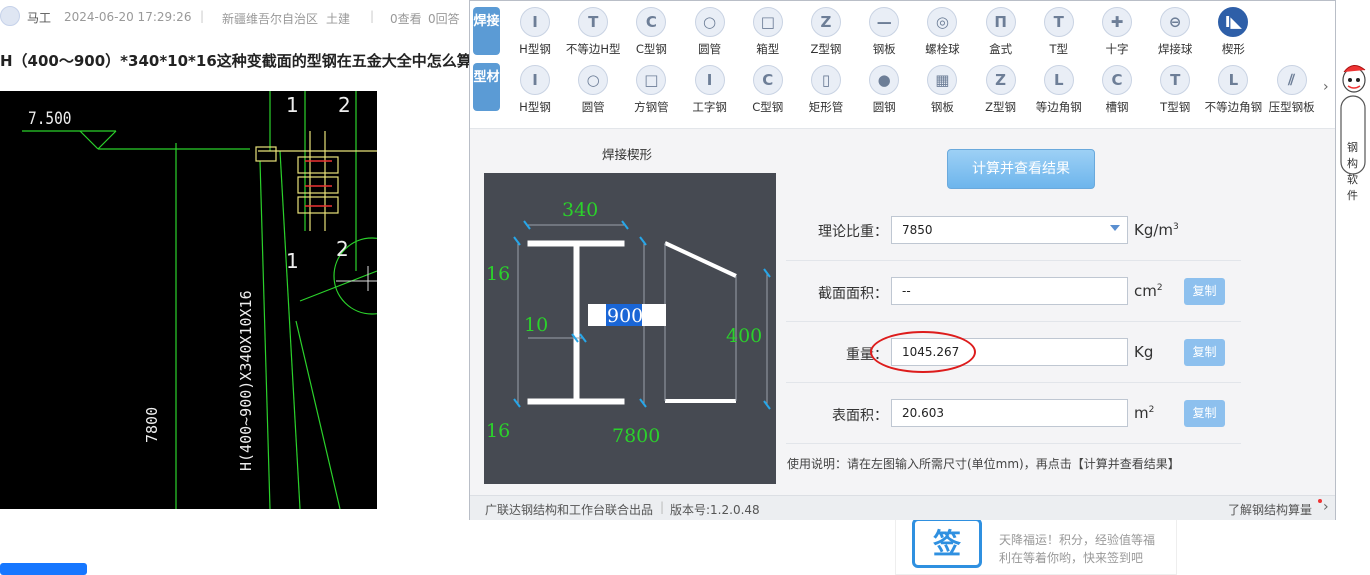  Describe the element at coordinates (39, 17) in the screenshot. I see `author-name: 马工` at that location.